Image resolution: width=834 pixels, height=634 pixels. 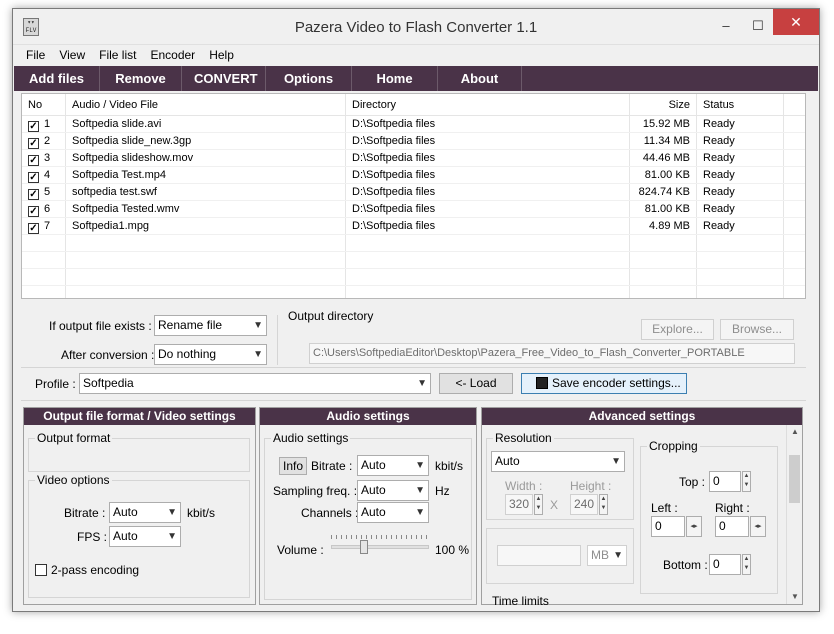 I want to click on scroll-up-icon: ▲, so click(x=795, y=432).